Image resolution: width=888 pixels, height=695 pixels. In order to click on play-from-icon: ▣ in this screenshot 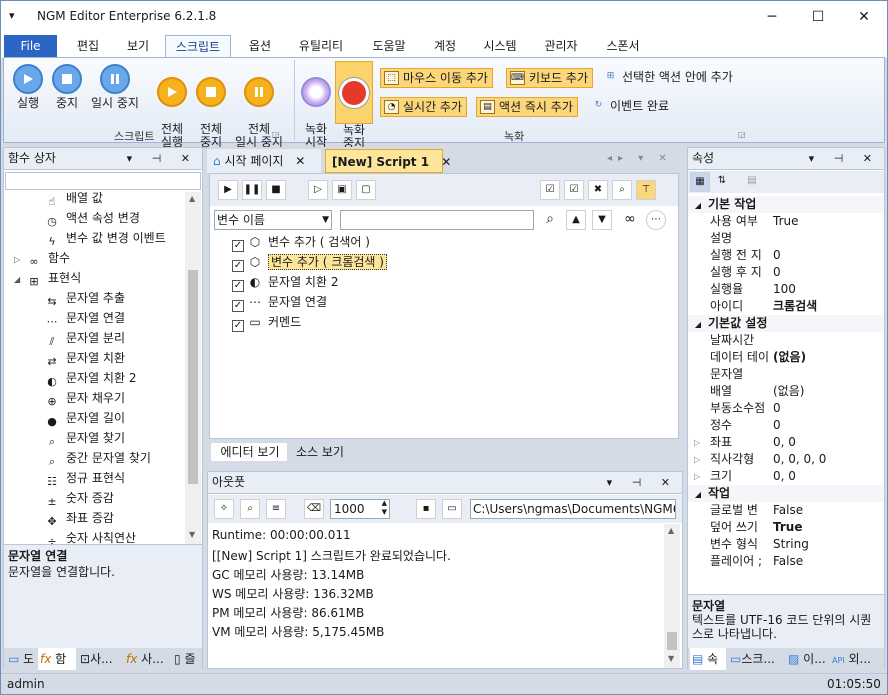, I will do `click(342, 190)`.